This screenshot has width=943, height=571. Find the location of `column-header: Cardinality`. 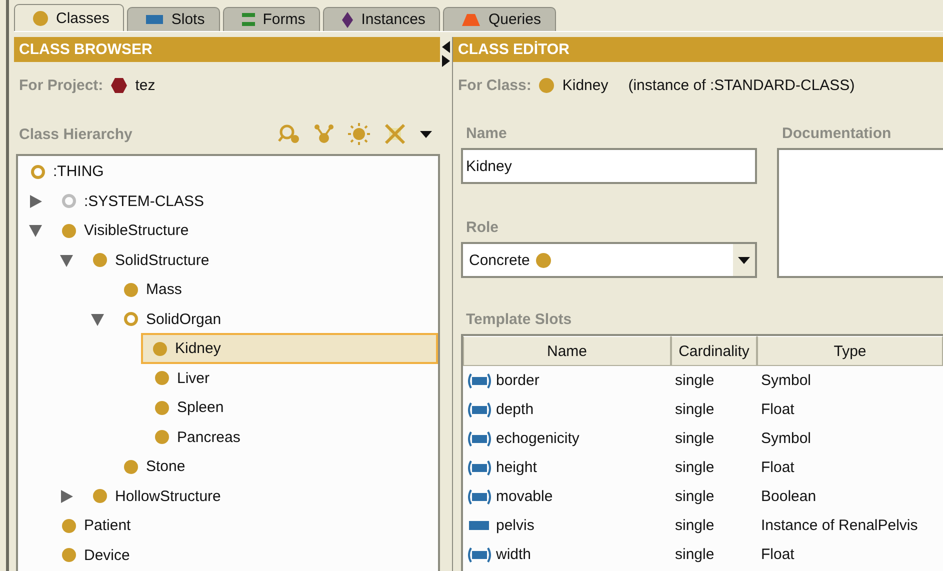

column-header: Cardinality is located at coordinates (714, 351).